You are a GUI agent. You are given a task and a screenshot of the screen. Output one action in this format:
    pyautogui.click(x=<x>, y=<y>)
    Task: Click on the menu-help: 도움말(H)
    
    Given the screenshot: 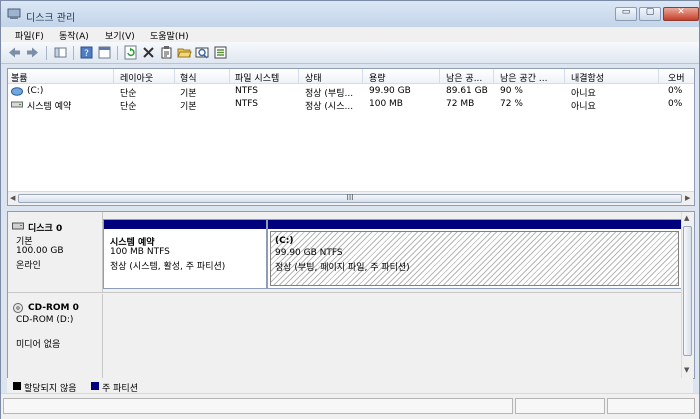 What is the action you would take?
    pyautogui.click(x=169, y=35)
    